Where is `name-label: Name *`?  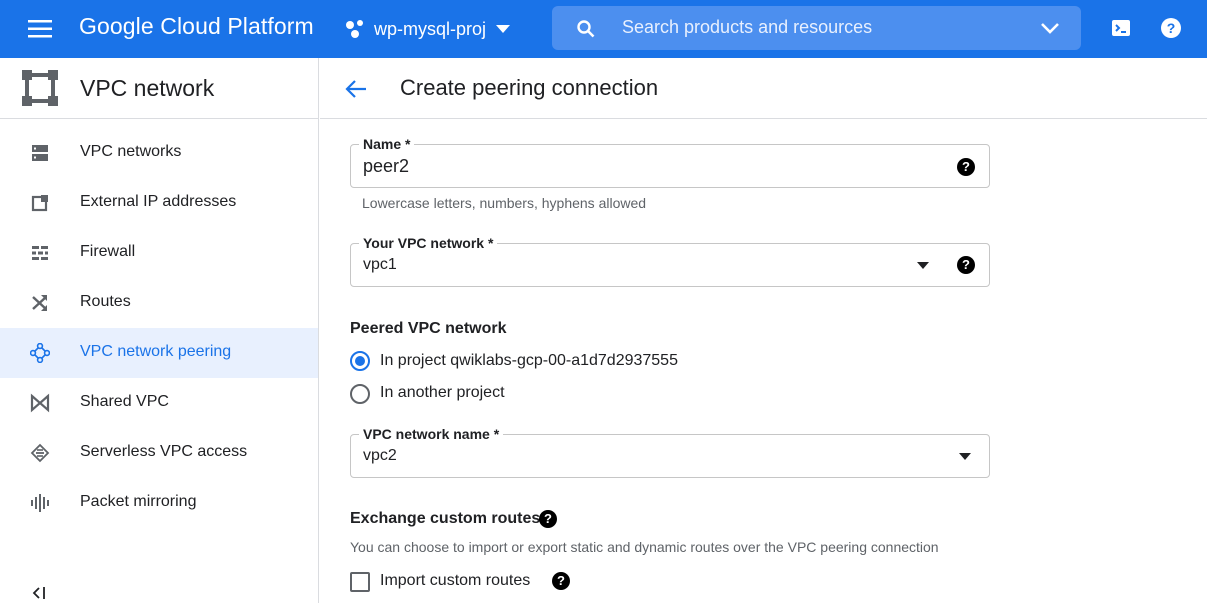 name-label: Name * is located at coordinates (387, 144).